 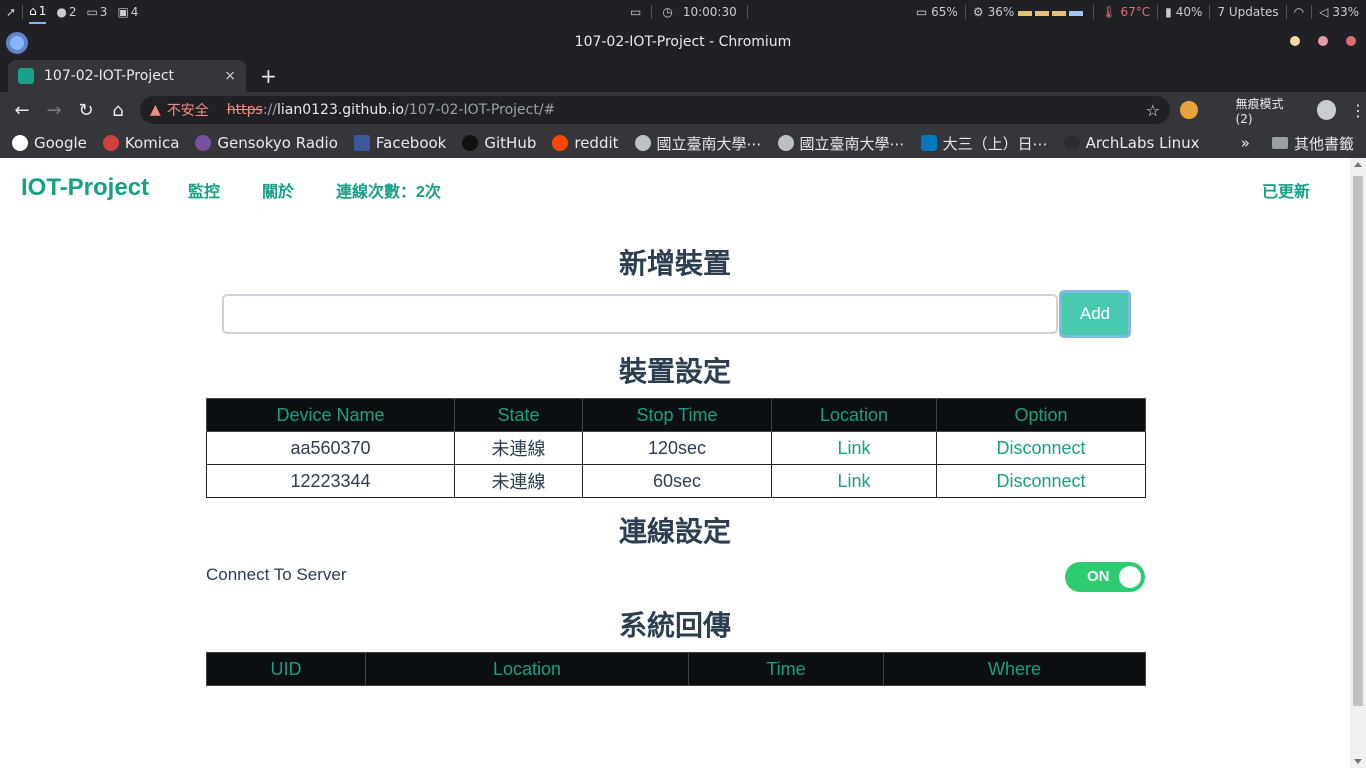 I want to click on menu-kebab-icon: ⋮, so click(x=1358, y=110).